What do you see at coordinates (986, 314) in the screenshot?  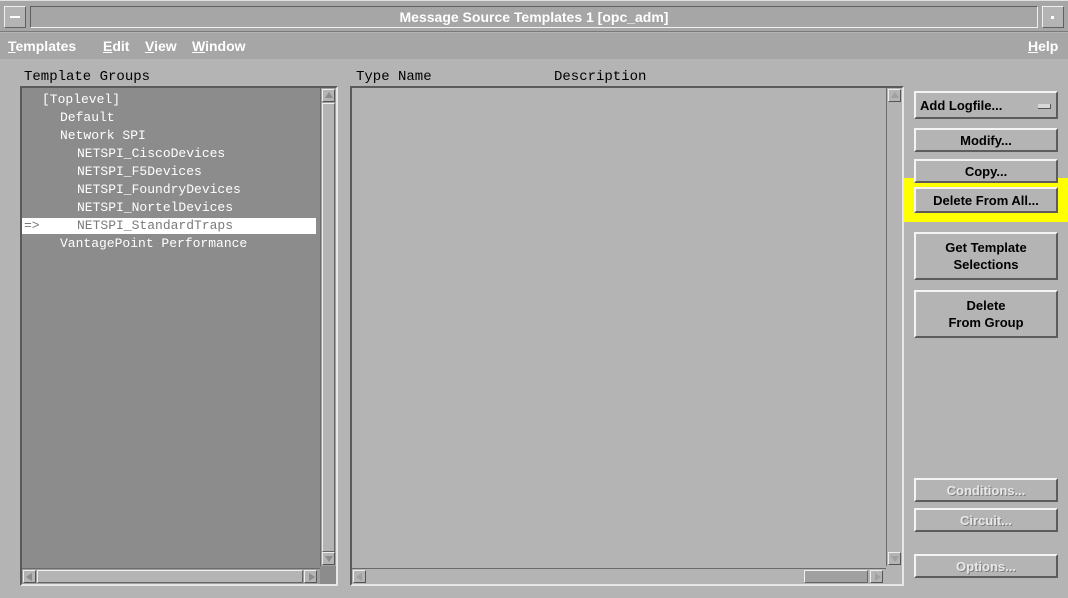 I see `delete-from-group-button: Delete From Group` at bounding box center [986, 314].